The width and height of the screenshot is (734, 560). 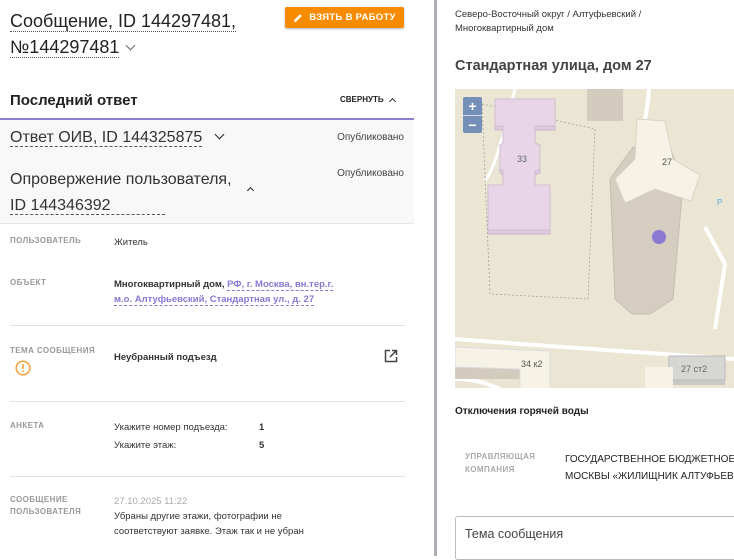 What do you see at coordinates (123, 34) in the screenshot?
I see `message-title: Сообщение, ID 144297481, №144297481` at bounding box center [123, 34].